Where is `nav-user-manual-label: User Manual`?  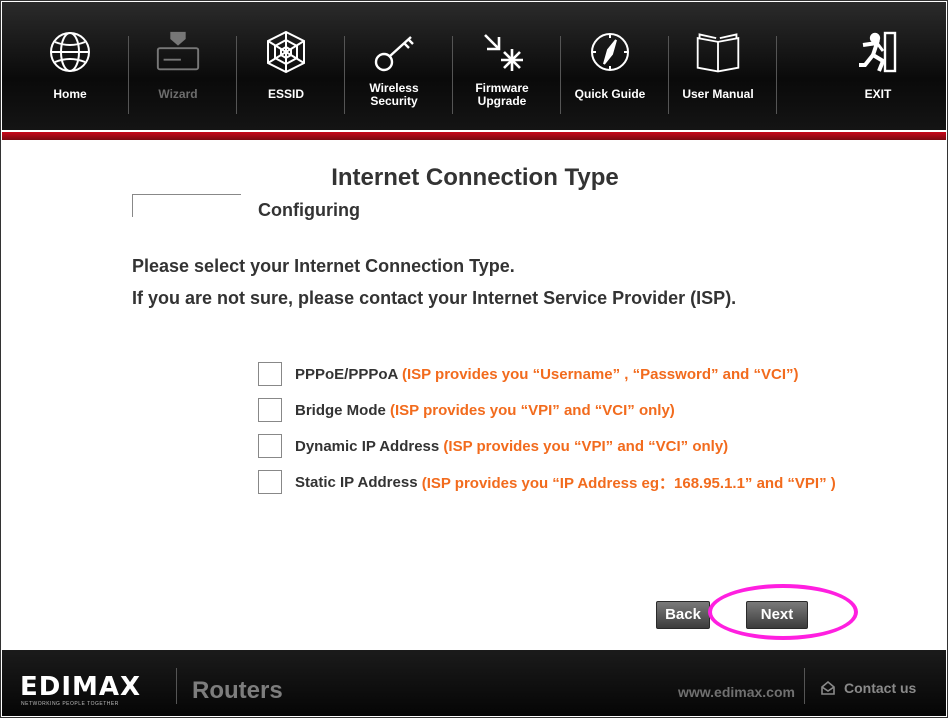
nav-user-manual-label: User Manual is located at coordinates (718, 94).